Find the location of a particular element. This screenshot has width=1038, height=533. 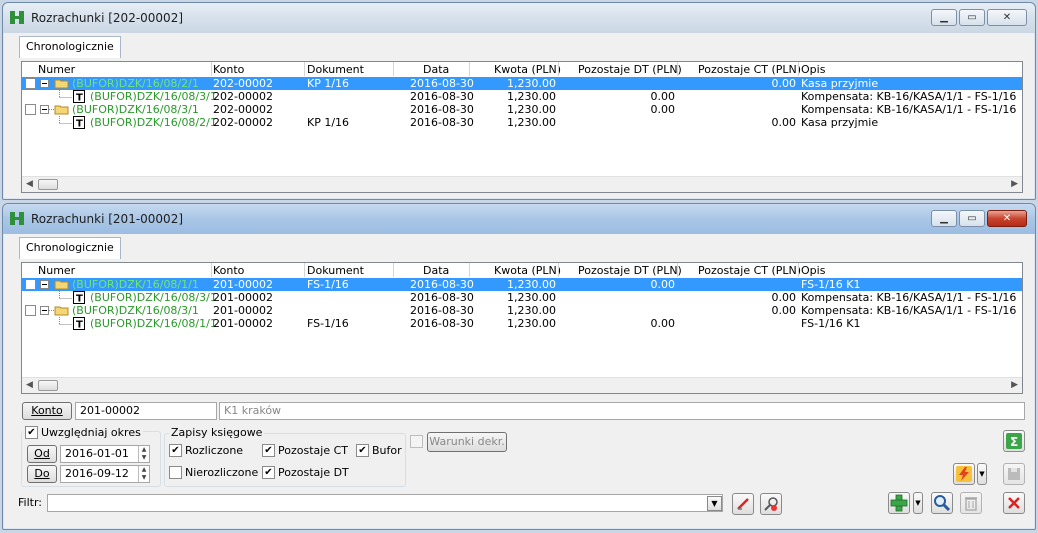

do-label: Do is located at coordinates (42, 473).